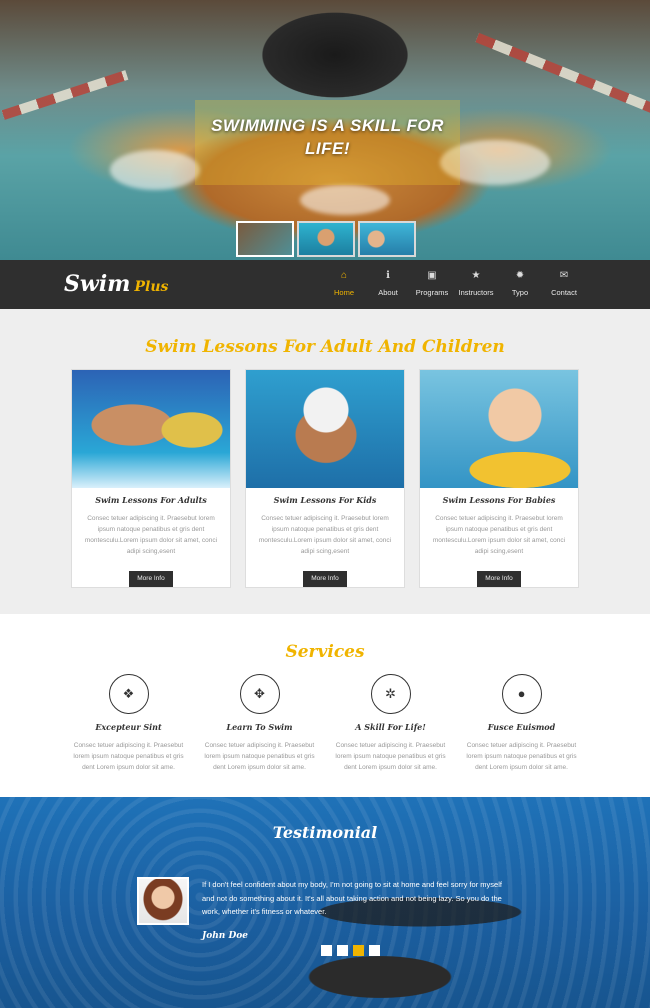  I want to click on nav-item-home: ⌂ Home, so click(344, 283).